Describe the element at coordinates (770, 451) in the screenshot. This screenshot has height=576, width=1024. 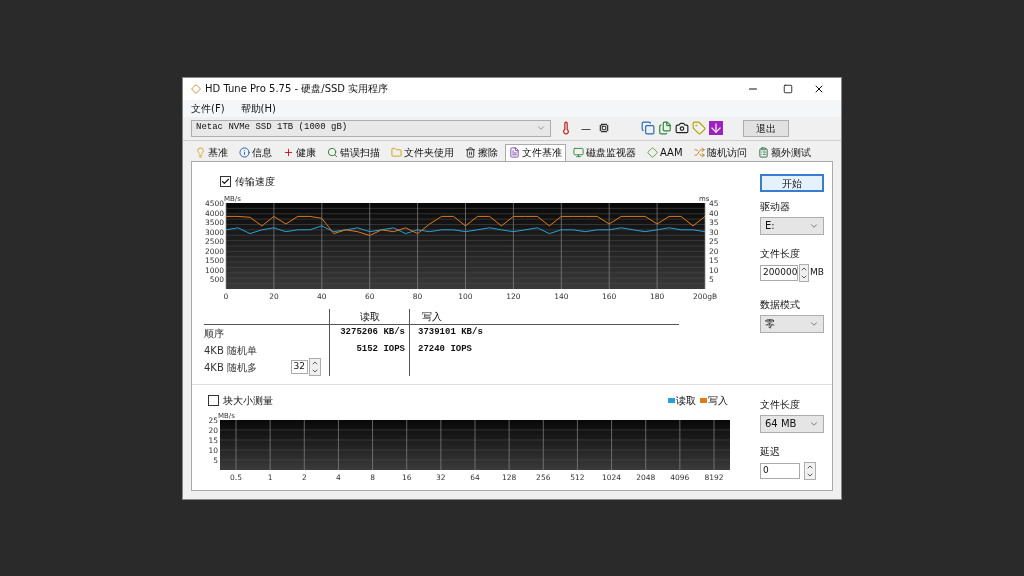
I see `field-label: 延迟` at that location.